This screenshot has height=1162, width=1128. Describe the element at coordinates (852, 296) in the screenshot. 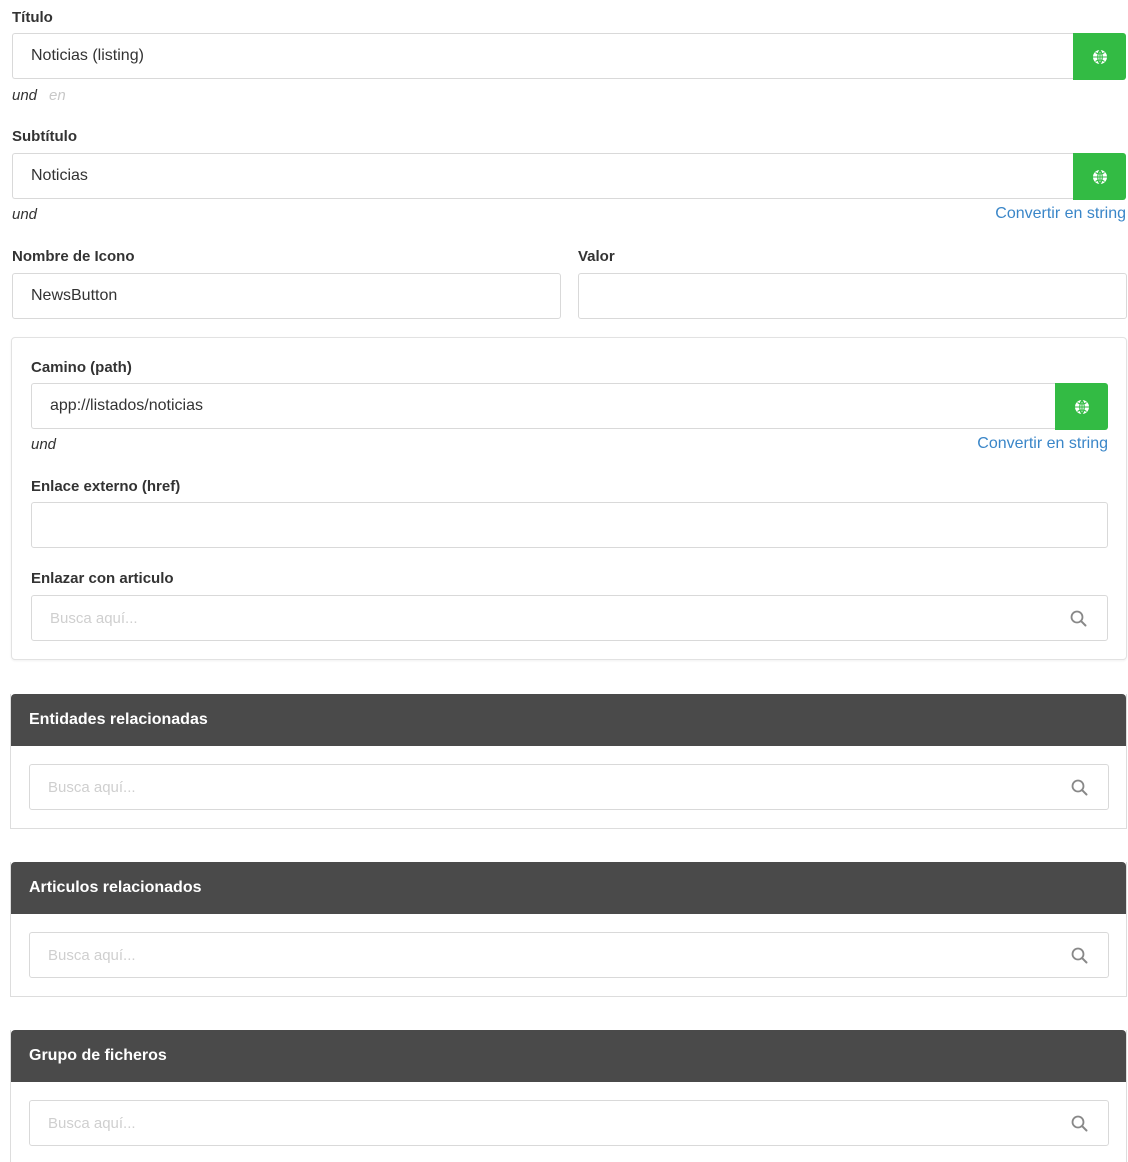

I see `valor-input` at that location.